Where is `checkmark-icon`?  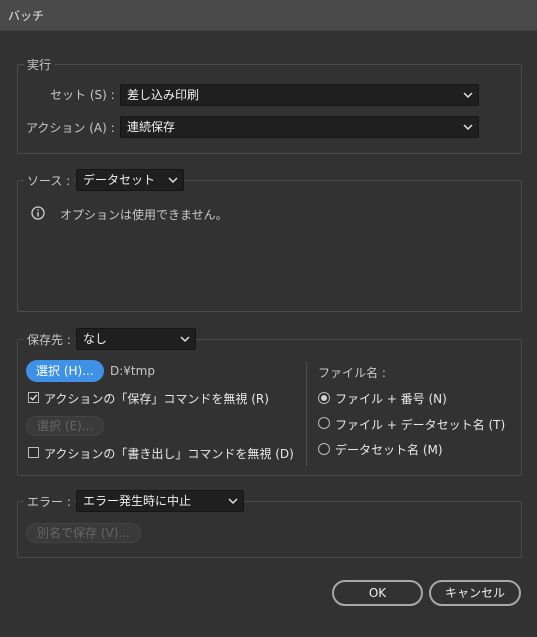
checkmark-icon is located at coordinates (34, 397).